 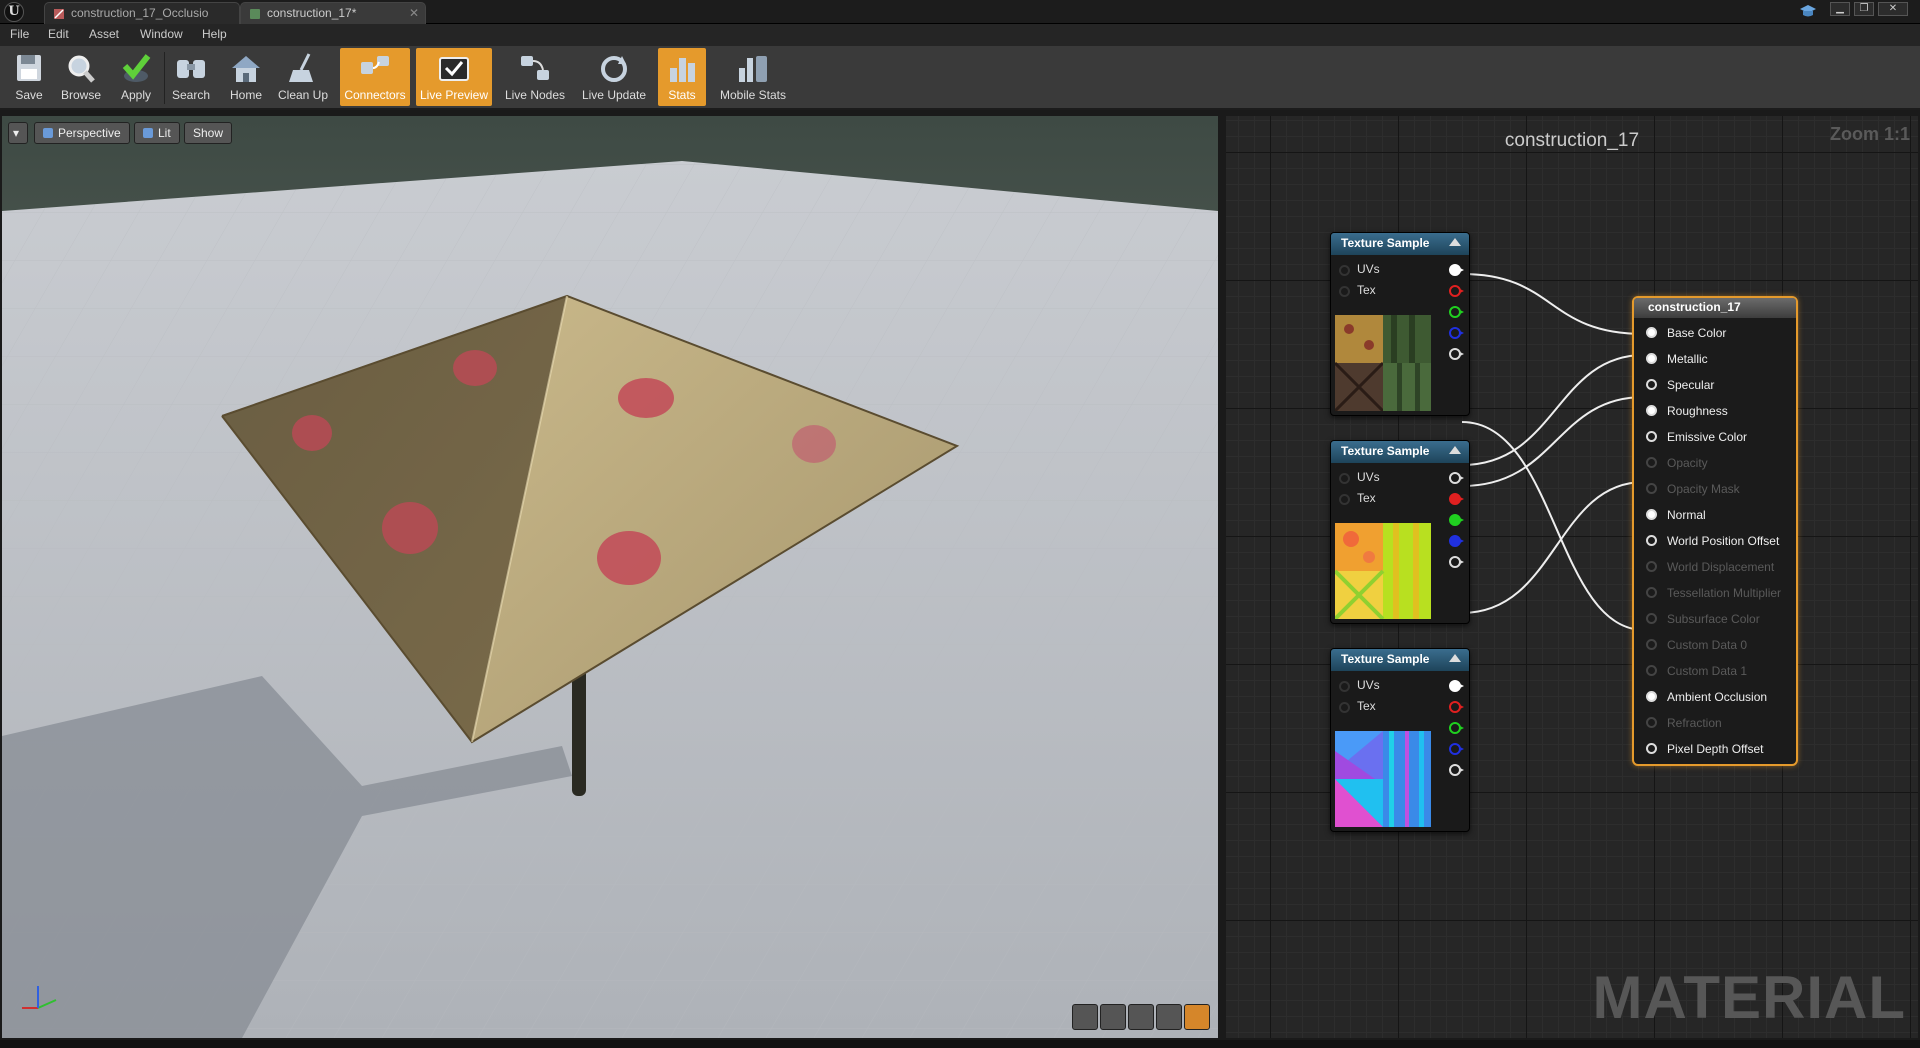 What do you see at coordinates (18, 133) in the screenshot?
I see `viewport-options-dropdown: ▾` at bounding box center [18, 133].